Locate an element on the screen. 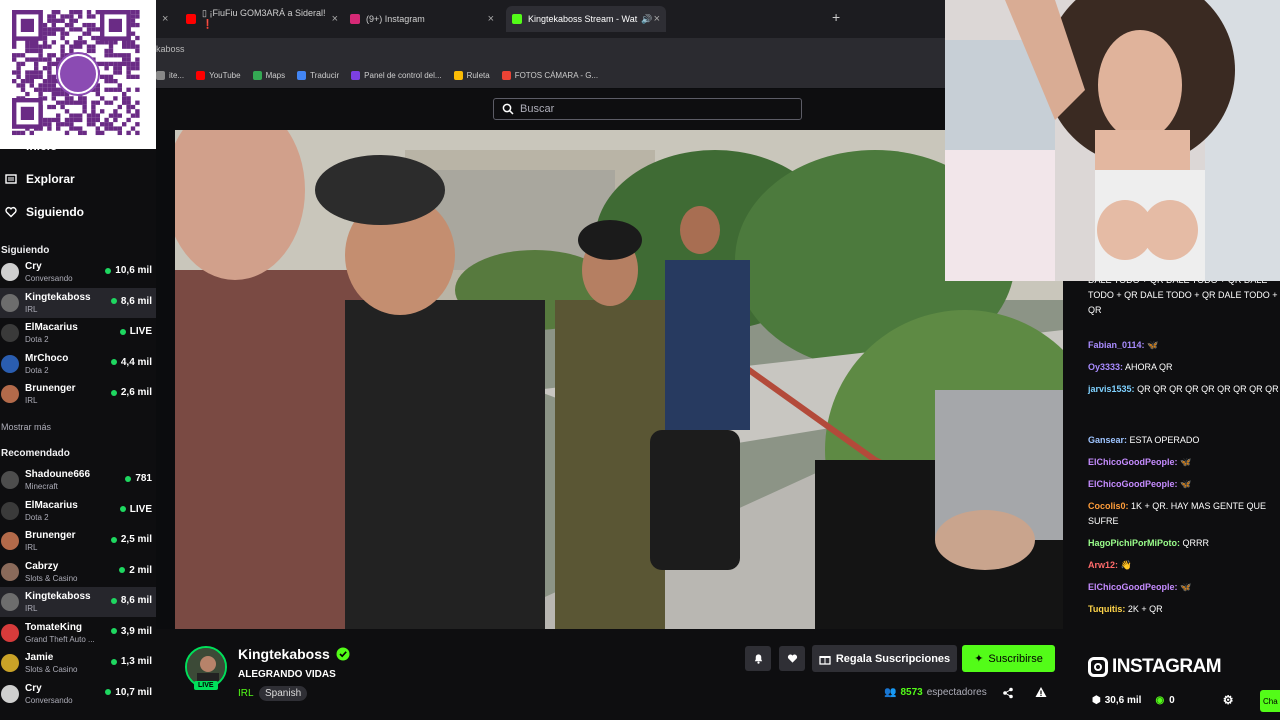  bookmark-item: Ruleta is located at coordinates (471, 75).